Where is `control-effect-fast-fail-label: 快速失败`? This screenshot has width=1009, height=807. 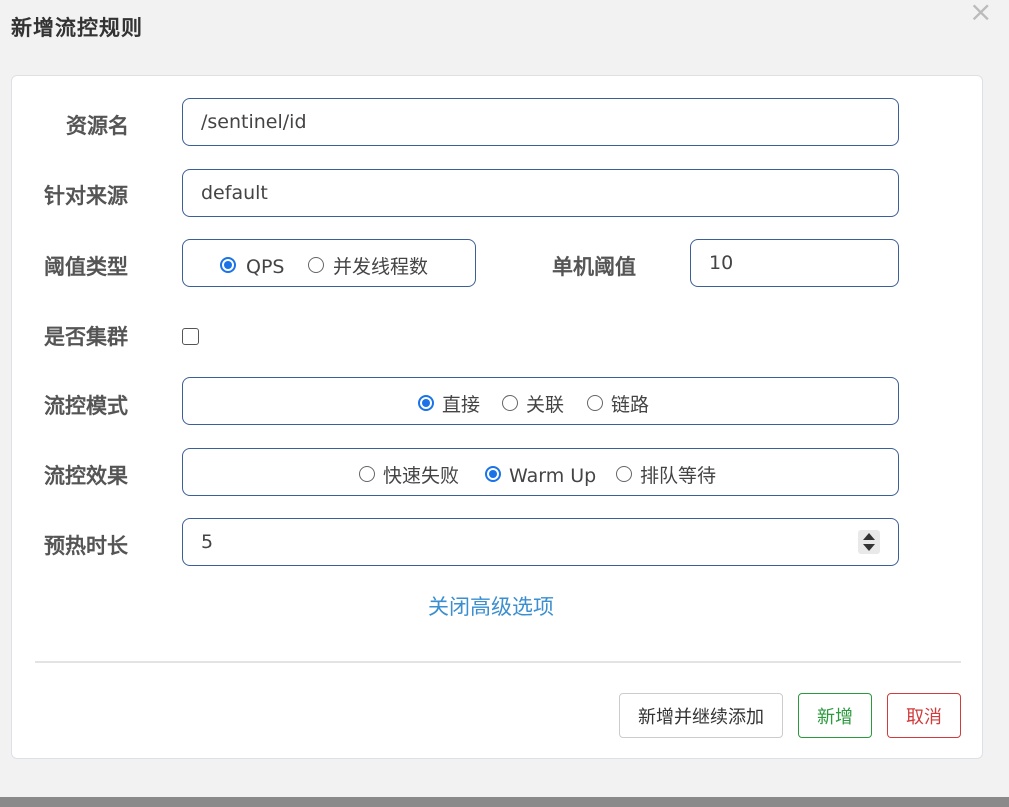 control-effect-fast-fail-label: 快速失败 is located at coordinates (421, 476).